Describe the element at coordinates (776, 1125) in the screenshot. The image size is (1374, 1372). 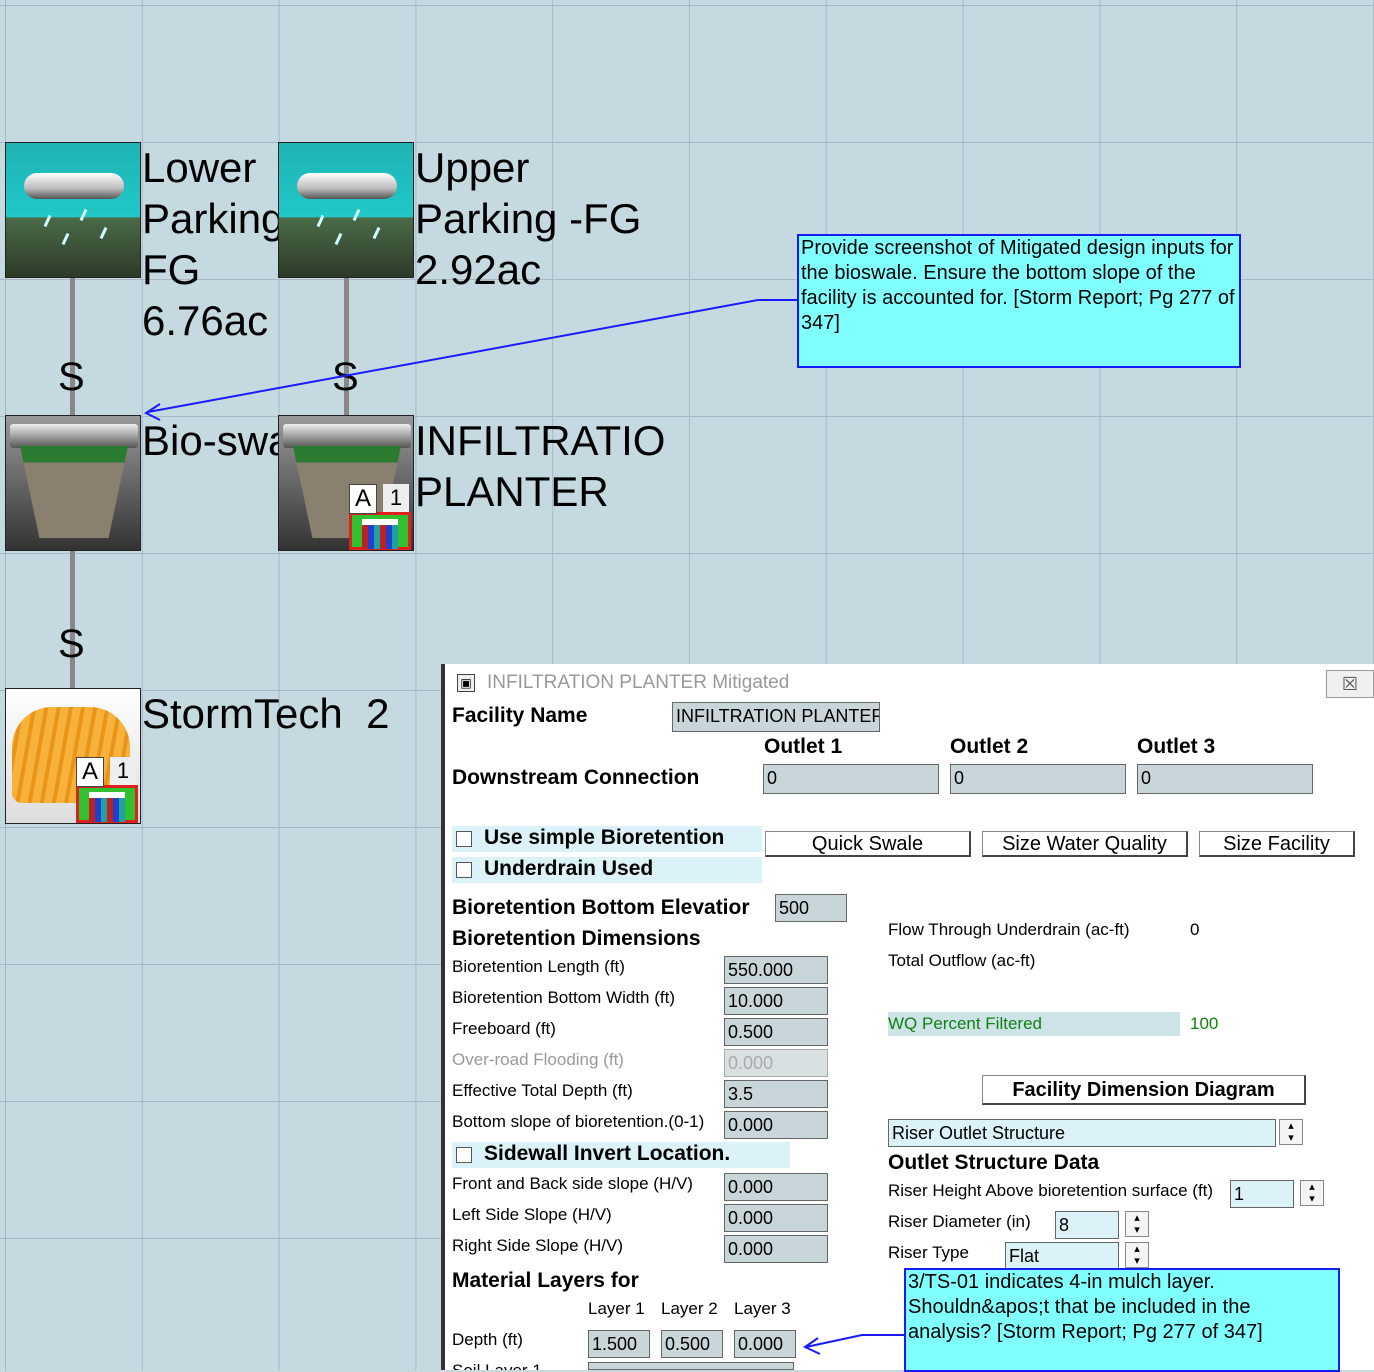
I see `bottom-slope-field: 0.000` at that location.